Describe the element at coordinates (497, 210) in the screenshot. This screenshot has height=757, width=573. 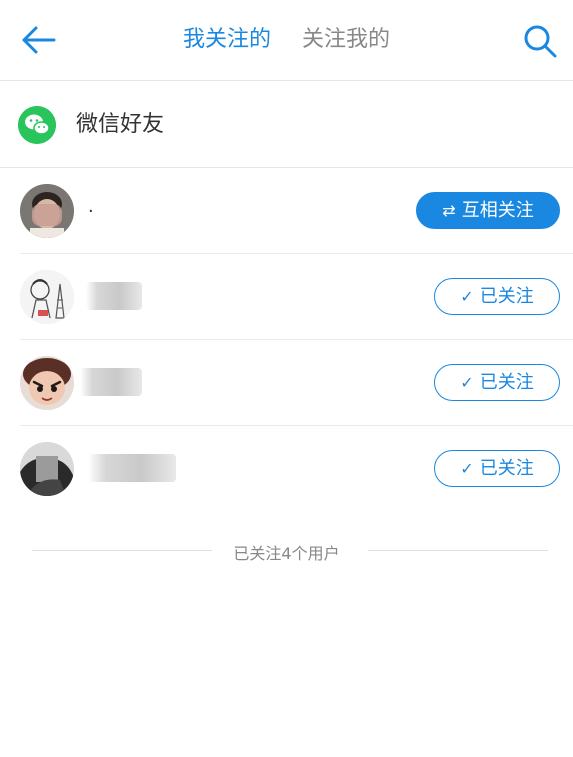
I see `button-label: 互相关注` at that location.